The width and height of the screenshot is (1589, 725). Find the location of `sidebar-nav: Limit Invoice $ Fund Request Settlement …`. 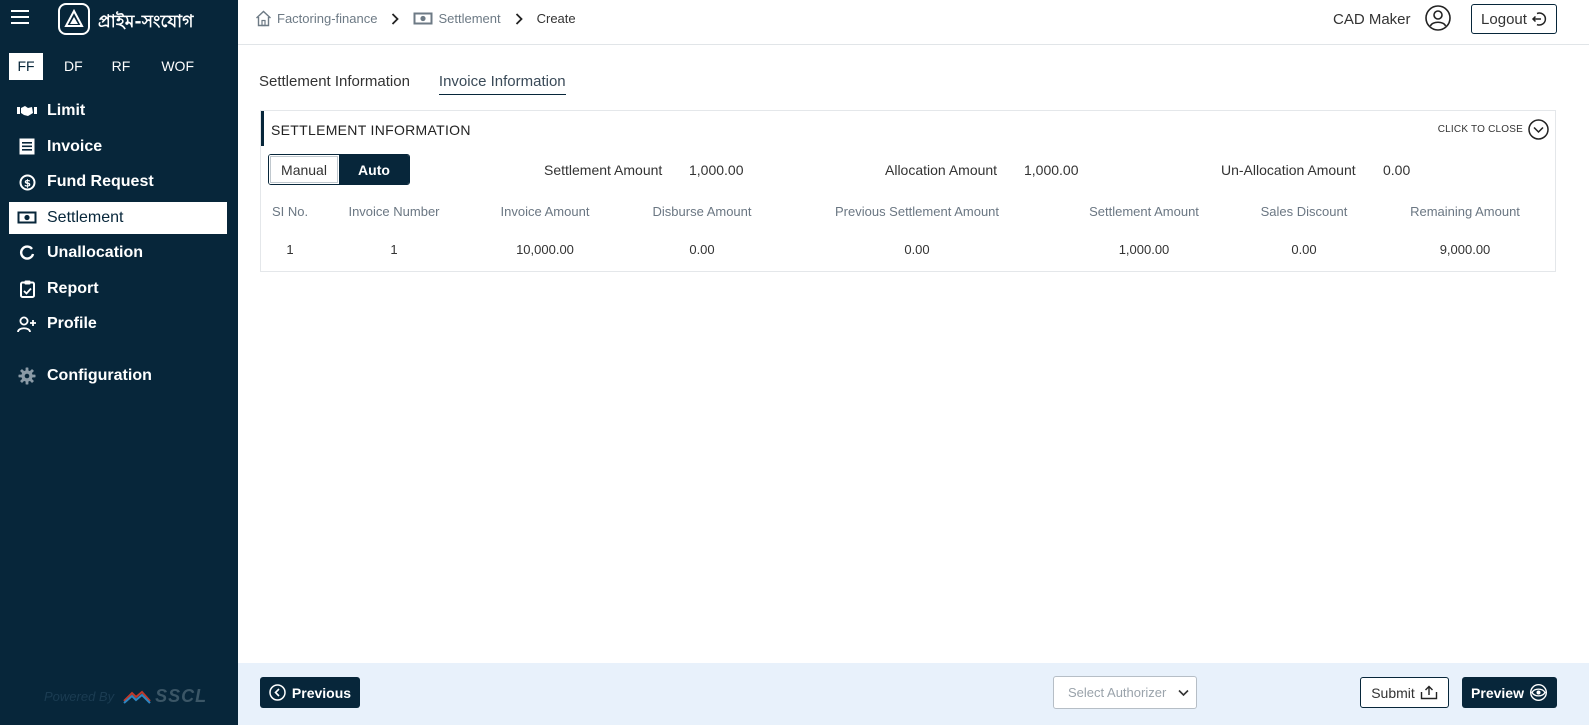

sidebar-nav: Limit Invoice $ Fund Request Settlement … is located at coordinates (118, 245).